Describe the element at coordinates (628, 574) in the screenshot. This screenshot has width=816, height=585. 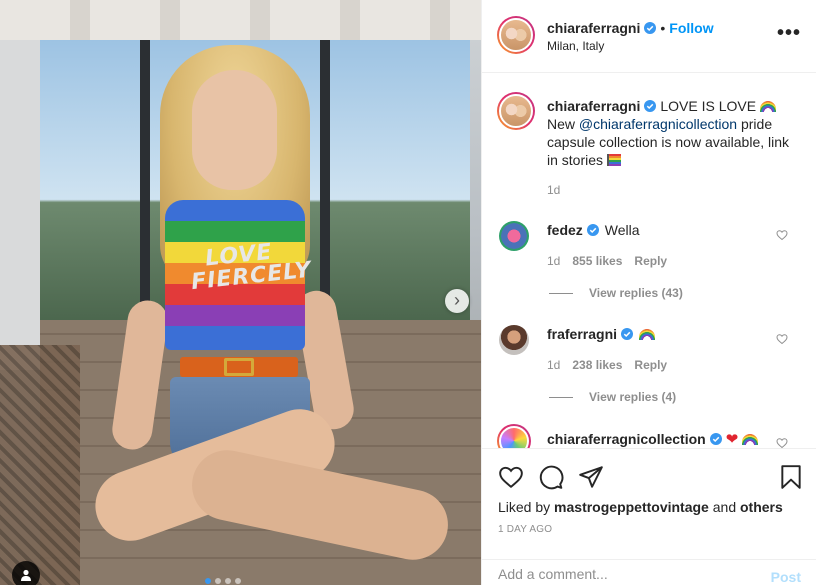
I see `add-comment-input` at that location.